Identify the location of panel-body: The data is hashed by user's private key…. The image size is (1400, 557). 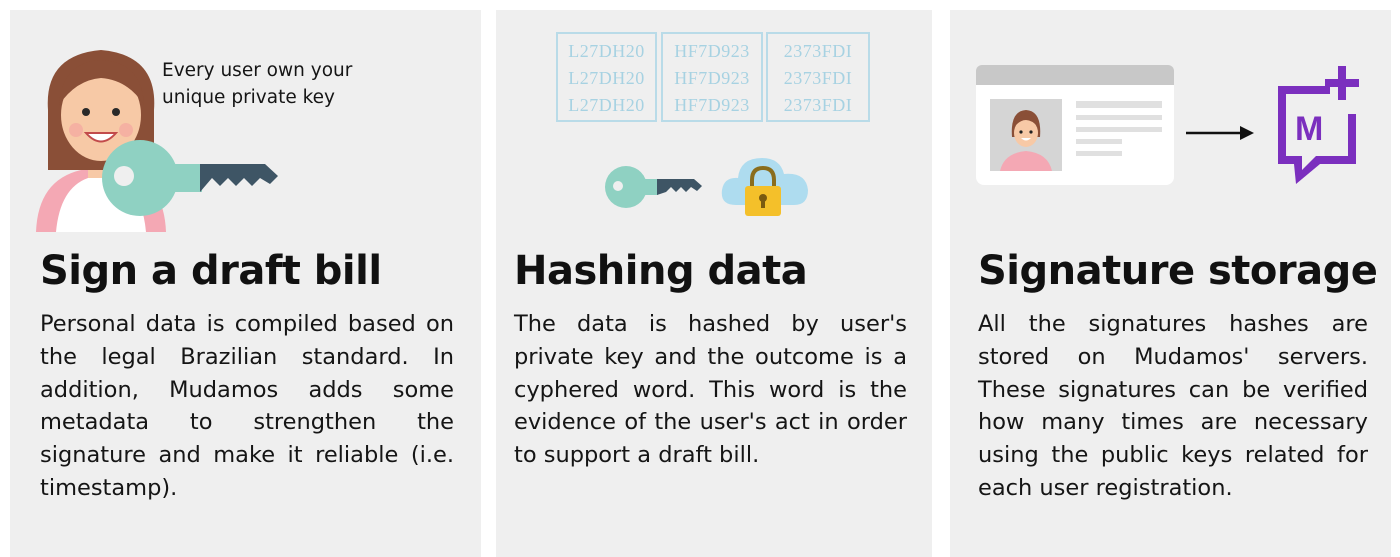
(710, 390).